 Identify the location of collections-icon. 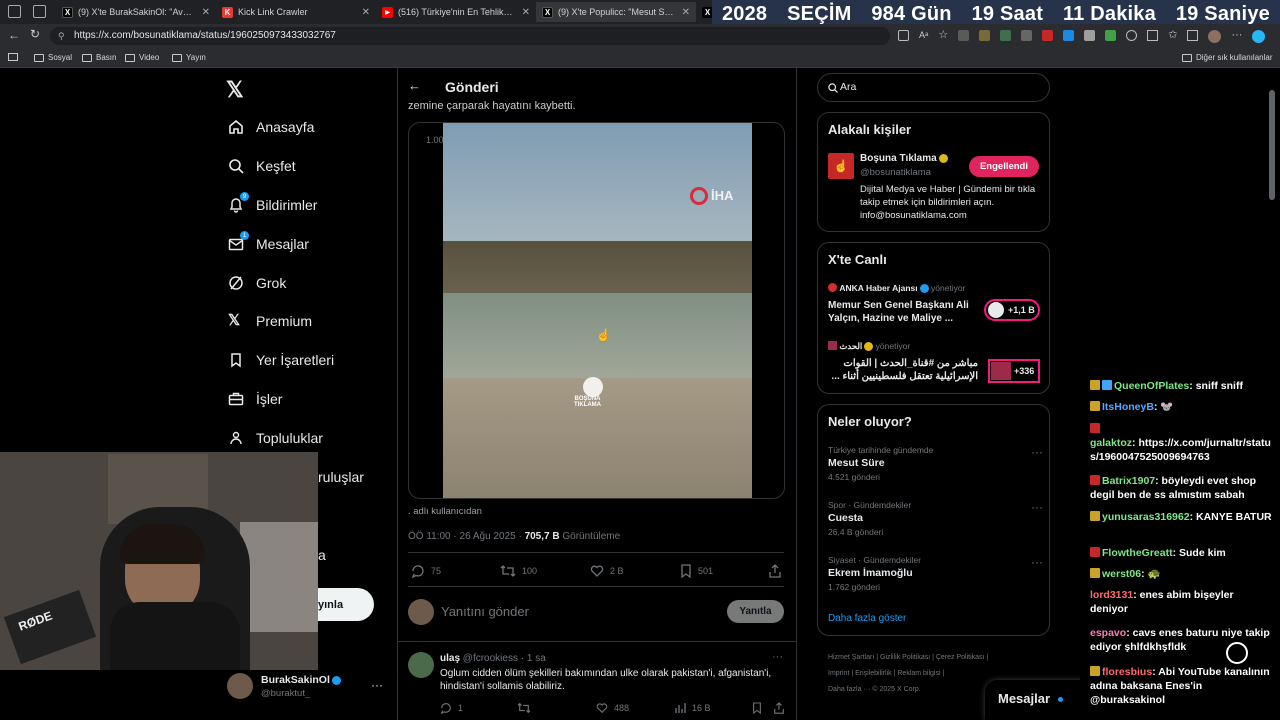
(1193, 35).